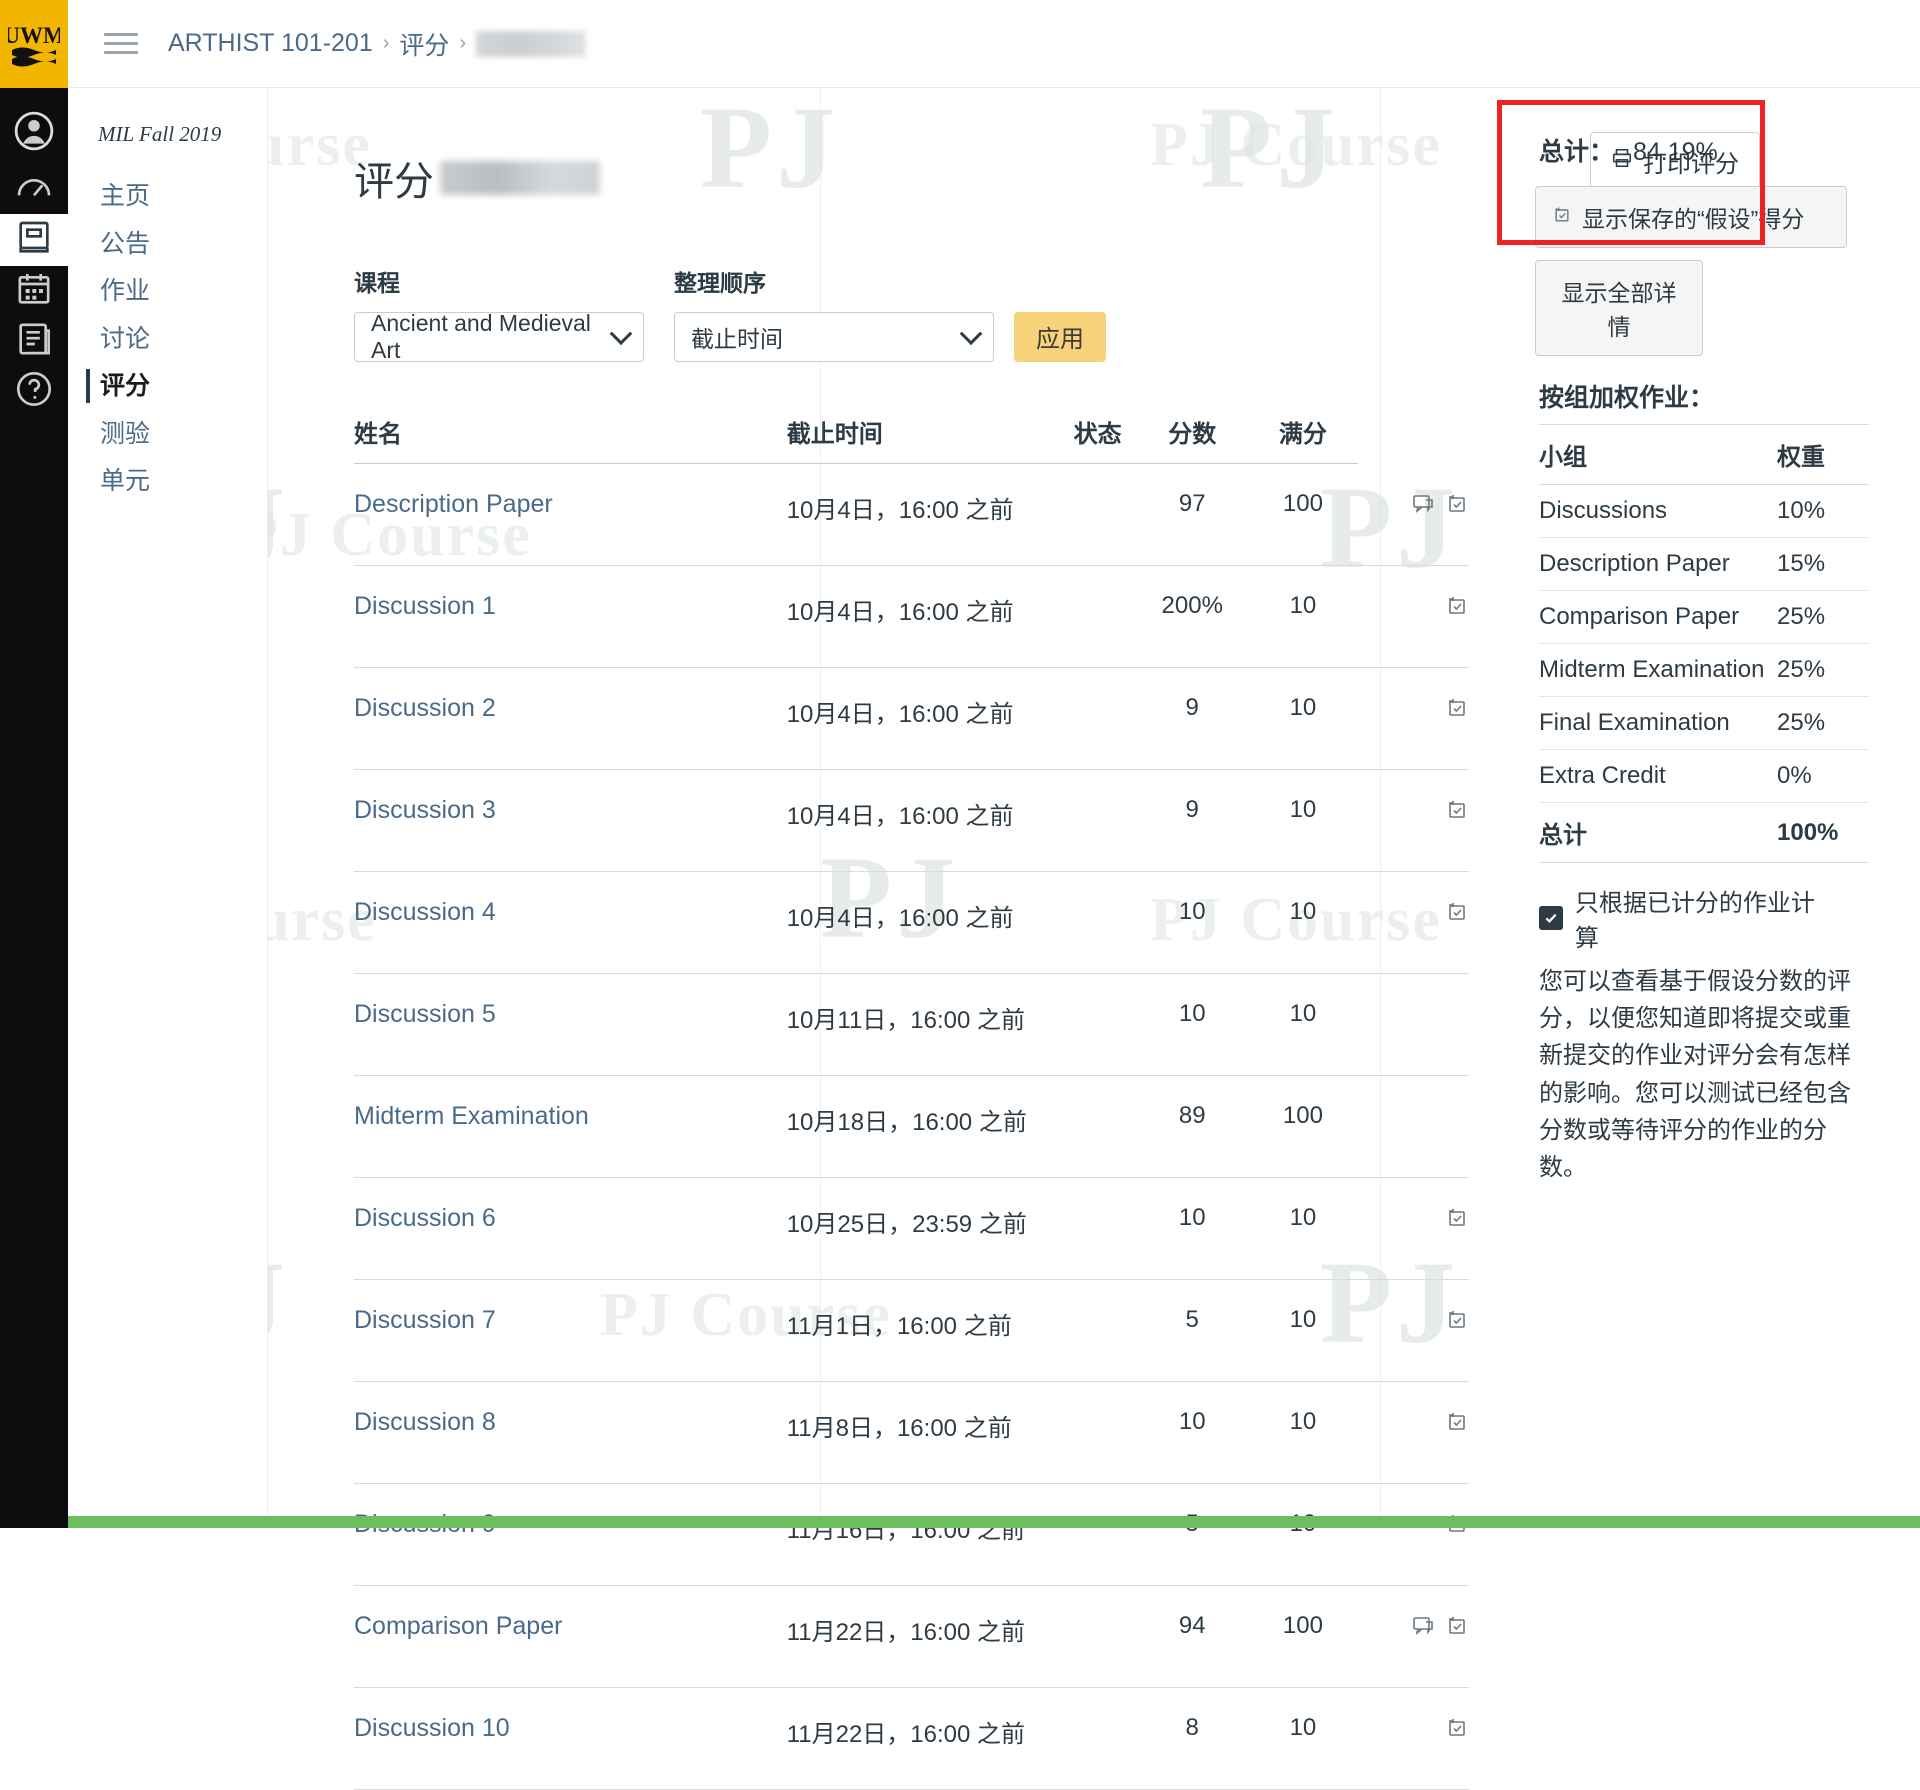 Image resolution: width=1920 pixels, height=1790 pixels. Describe the element at coordinates (178, 340) in the screenshot. I see `course-nav-item-discussions: 讨论` at that location.